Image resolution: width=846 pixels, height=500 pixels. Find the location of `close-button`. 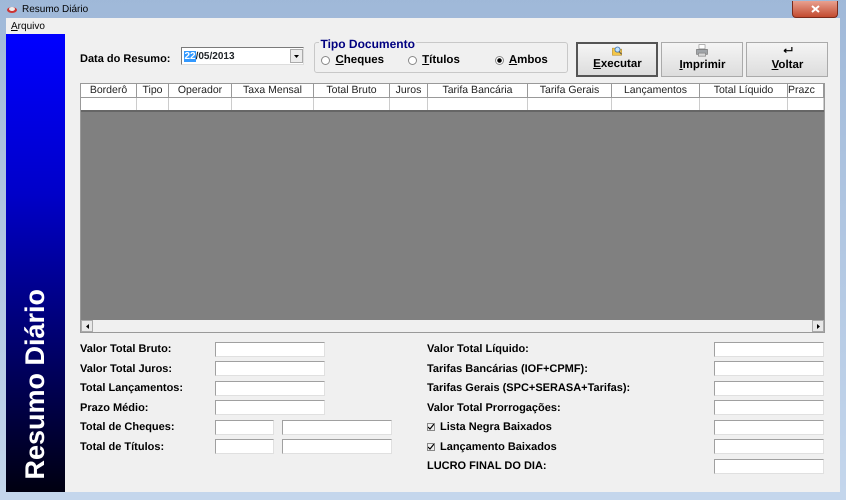

close-button is located at coordinates (815, 9).